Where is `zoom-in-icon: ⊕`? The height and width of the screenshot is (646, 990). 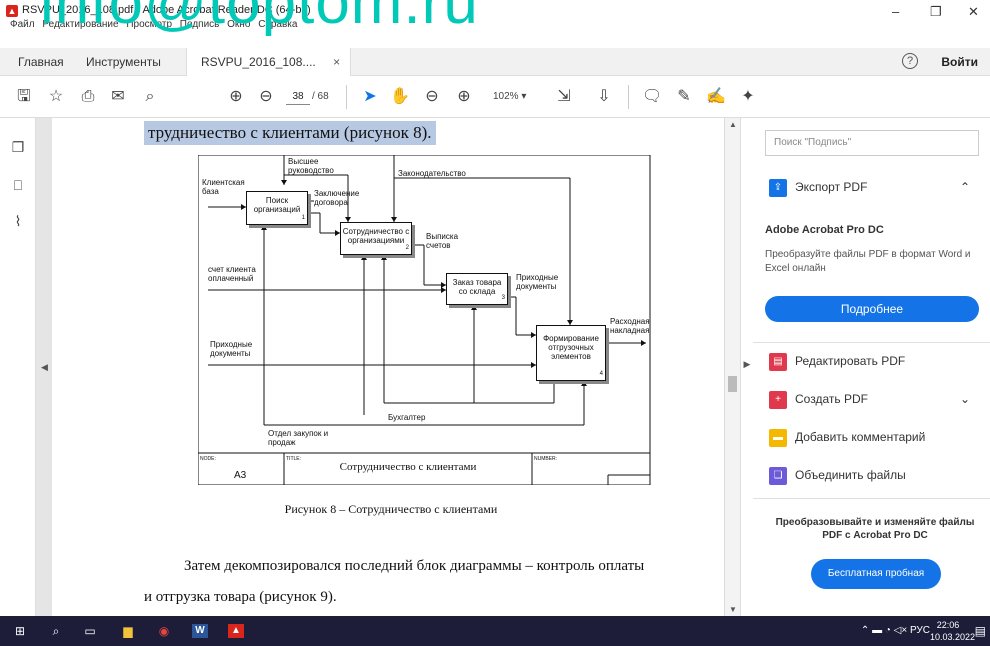
zoom-in-icon: ⊕ is located at coordinates (464, 97).